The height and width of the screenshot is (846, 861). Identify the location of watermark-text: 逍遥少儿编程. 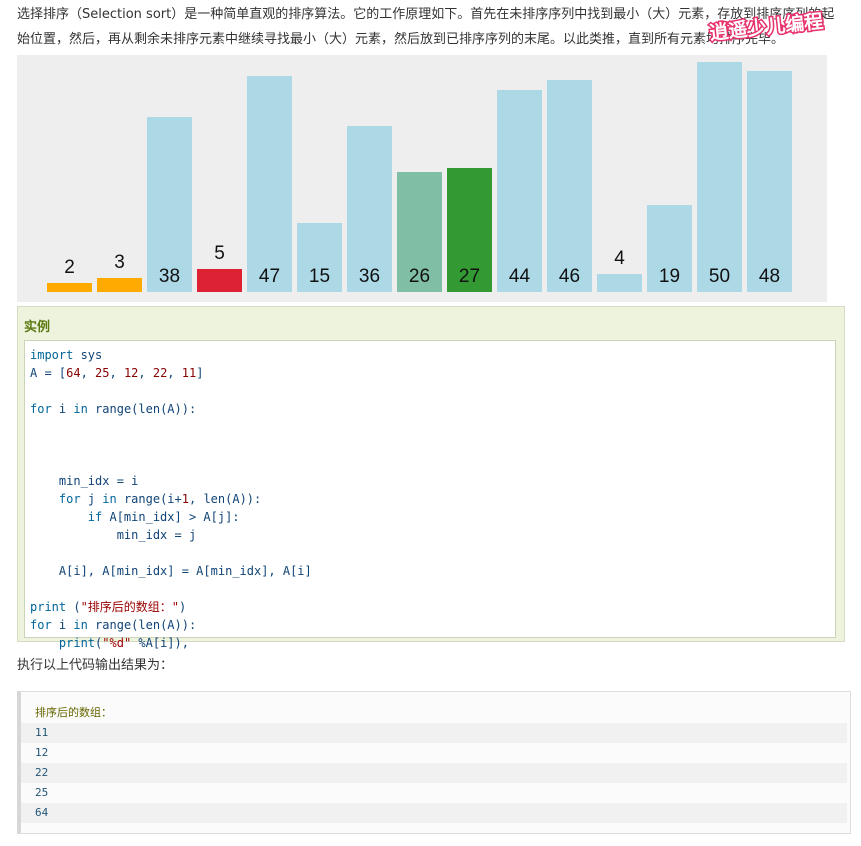
(766, 27).